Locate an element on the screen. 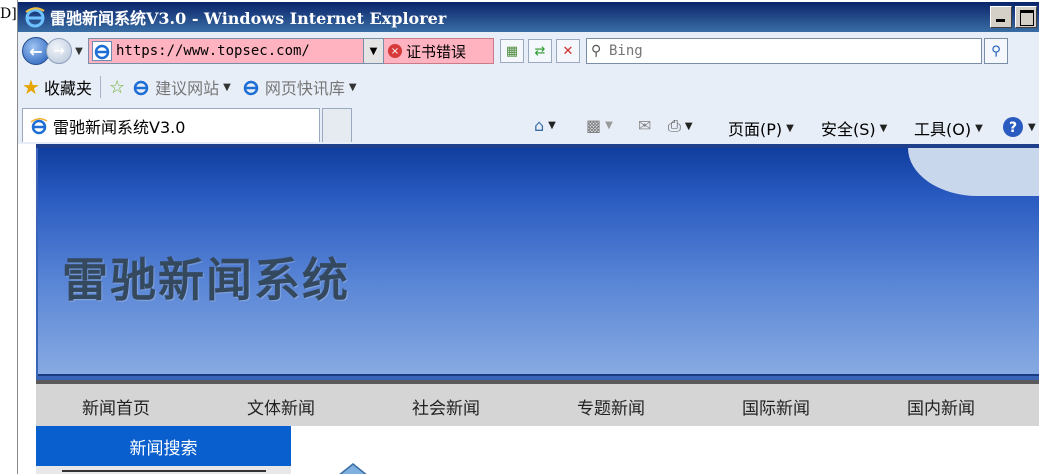 This screenshot has width=1039, height=474. forward-button: → is located at coordinates (59, 51).